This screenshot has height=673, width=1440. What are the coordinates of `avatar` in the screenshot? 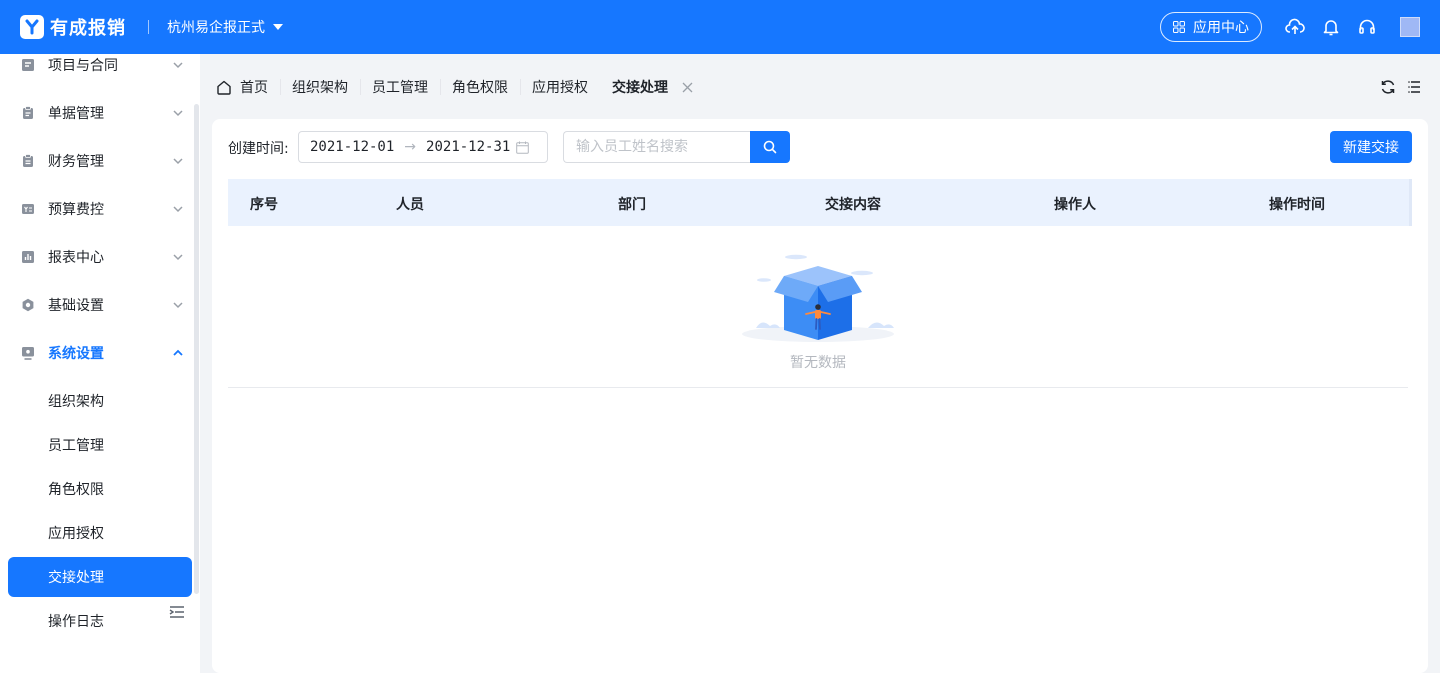 It's located at (1410, 27).